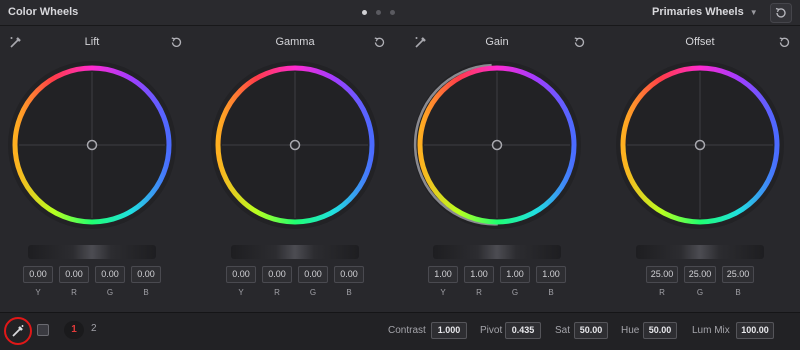 Image resolution: width=800 pixels, height=350 pixels. What do you see at coordinates (241, 274) in the screenshot?
I see `gamma-y-field: 0.00` at bounding box center [241, 274].